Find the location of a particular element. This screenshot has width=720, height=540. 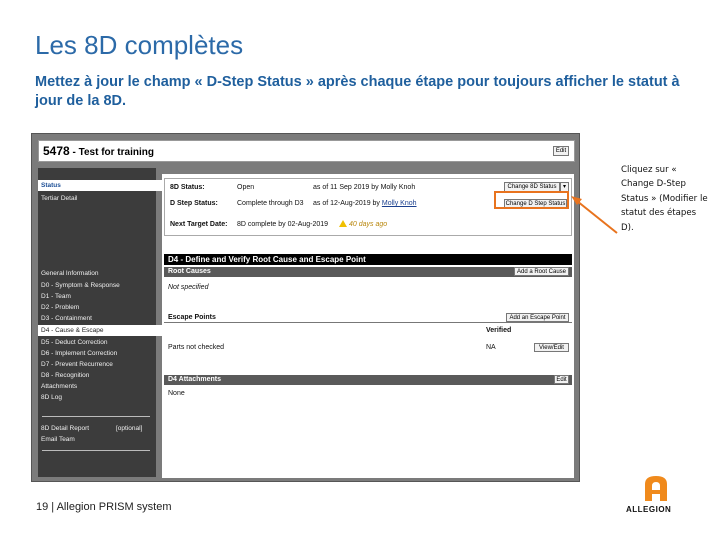

d-step-user-link: Molly Knoh is located at coordinates (399, 203).